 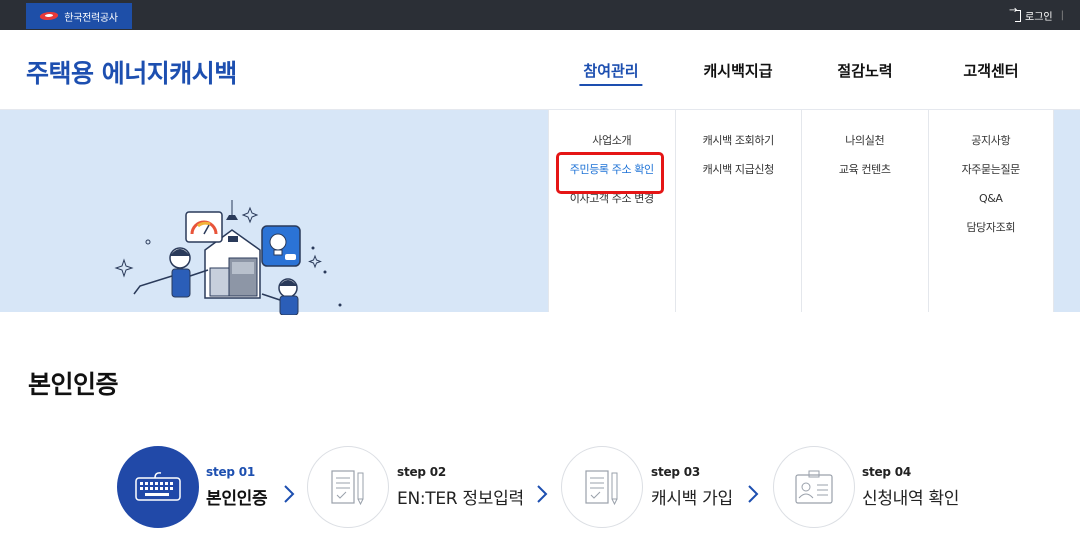 I want to click on keyboard-icon, so click(x=158, y=486).